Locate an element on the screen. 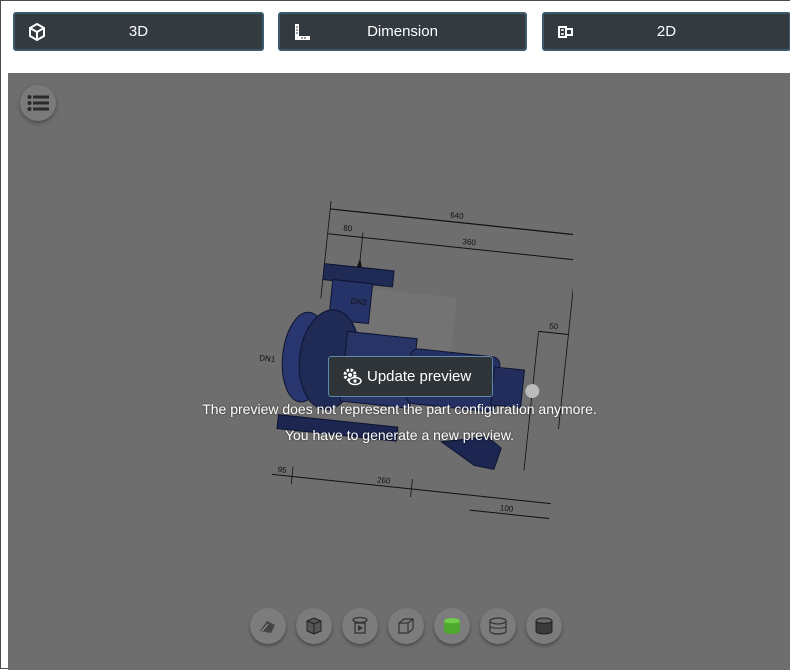 This screenshot has width=790, height=670. dim-label: 95 is located at coordinates (282, 470).